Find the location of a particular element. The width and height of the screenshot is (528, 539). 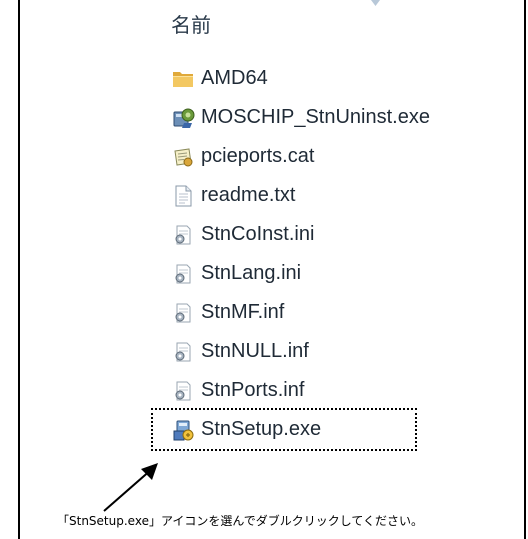

sort-arrow-icon is located at coordinates (375, 3).